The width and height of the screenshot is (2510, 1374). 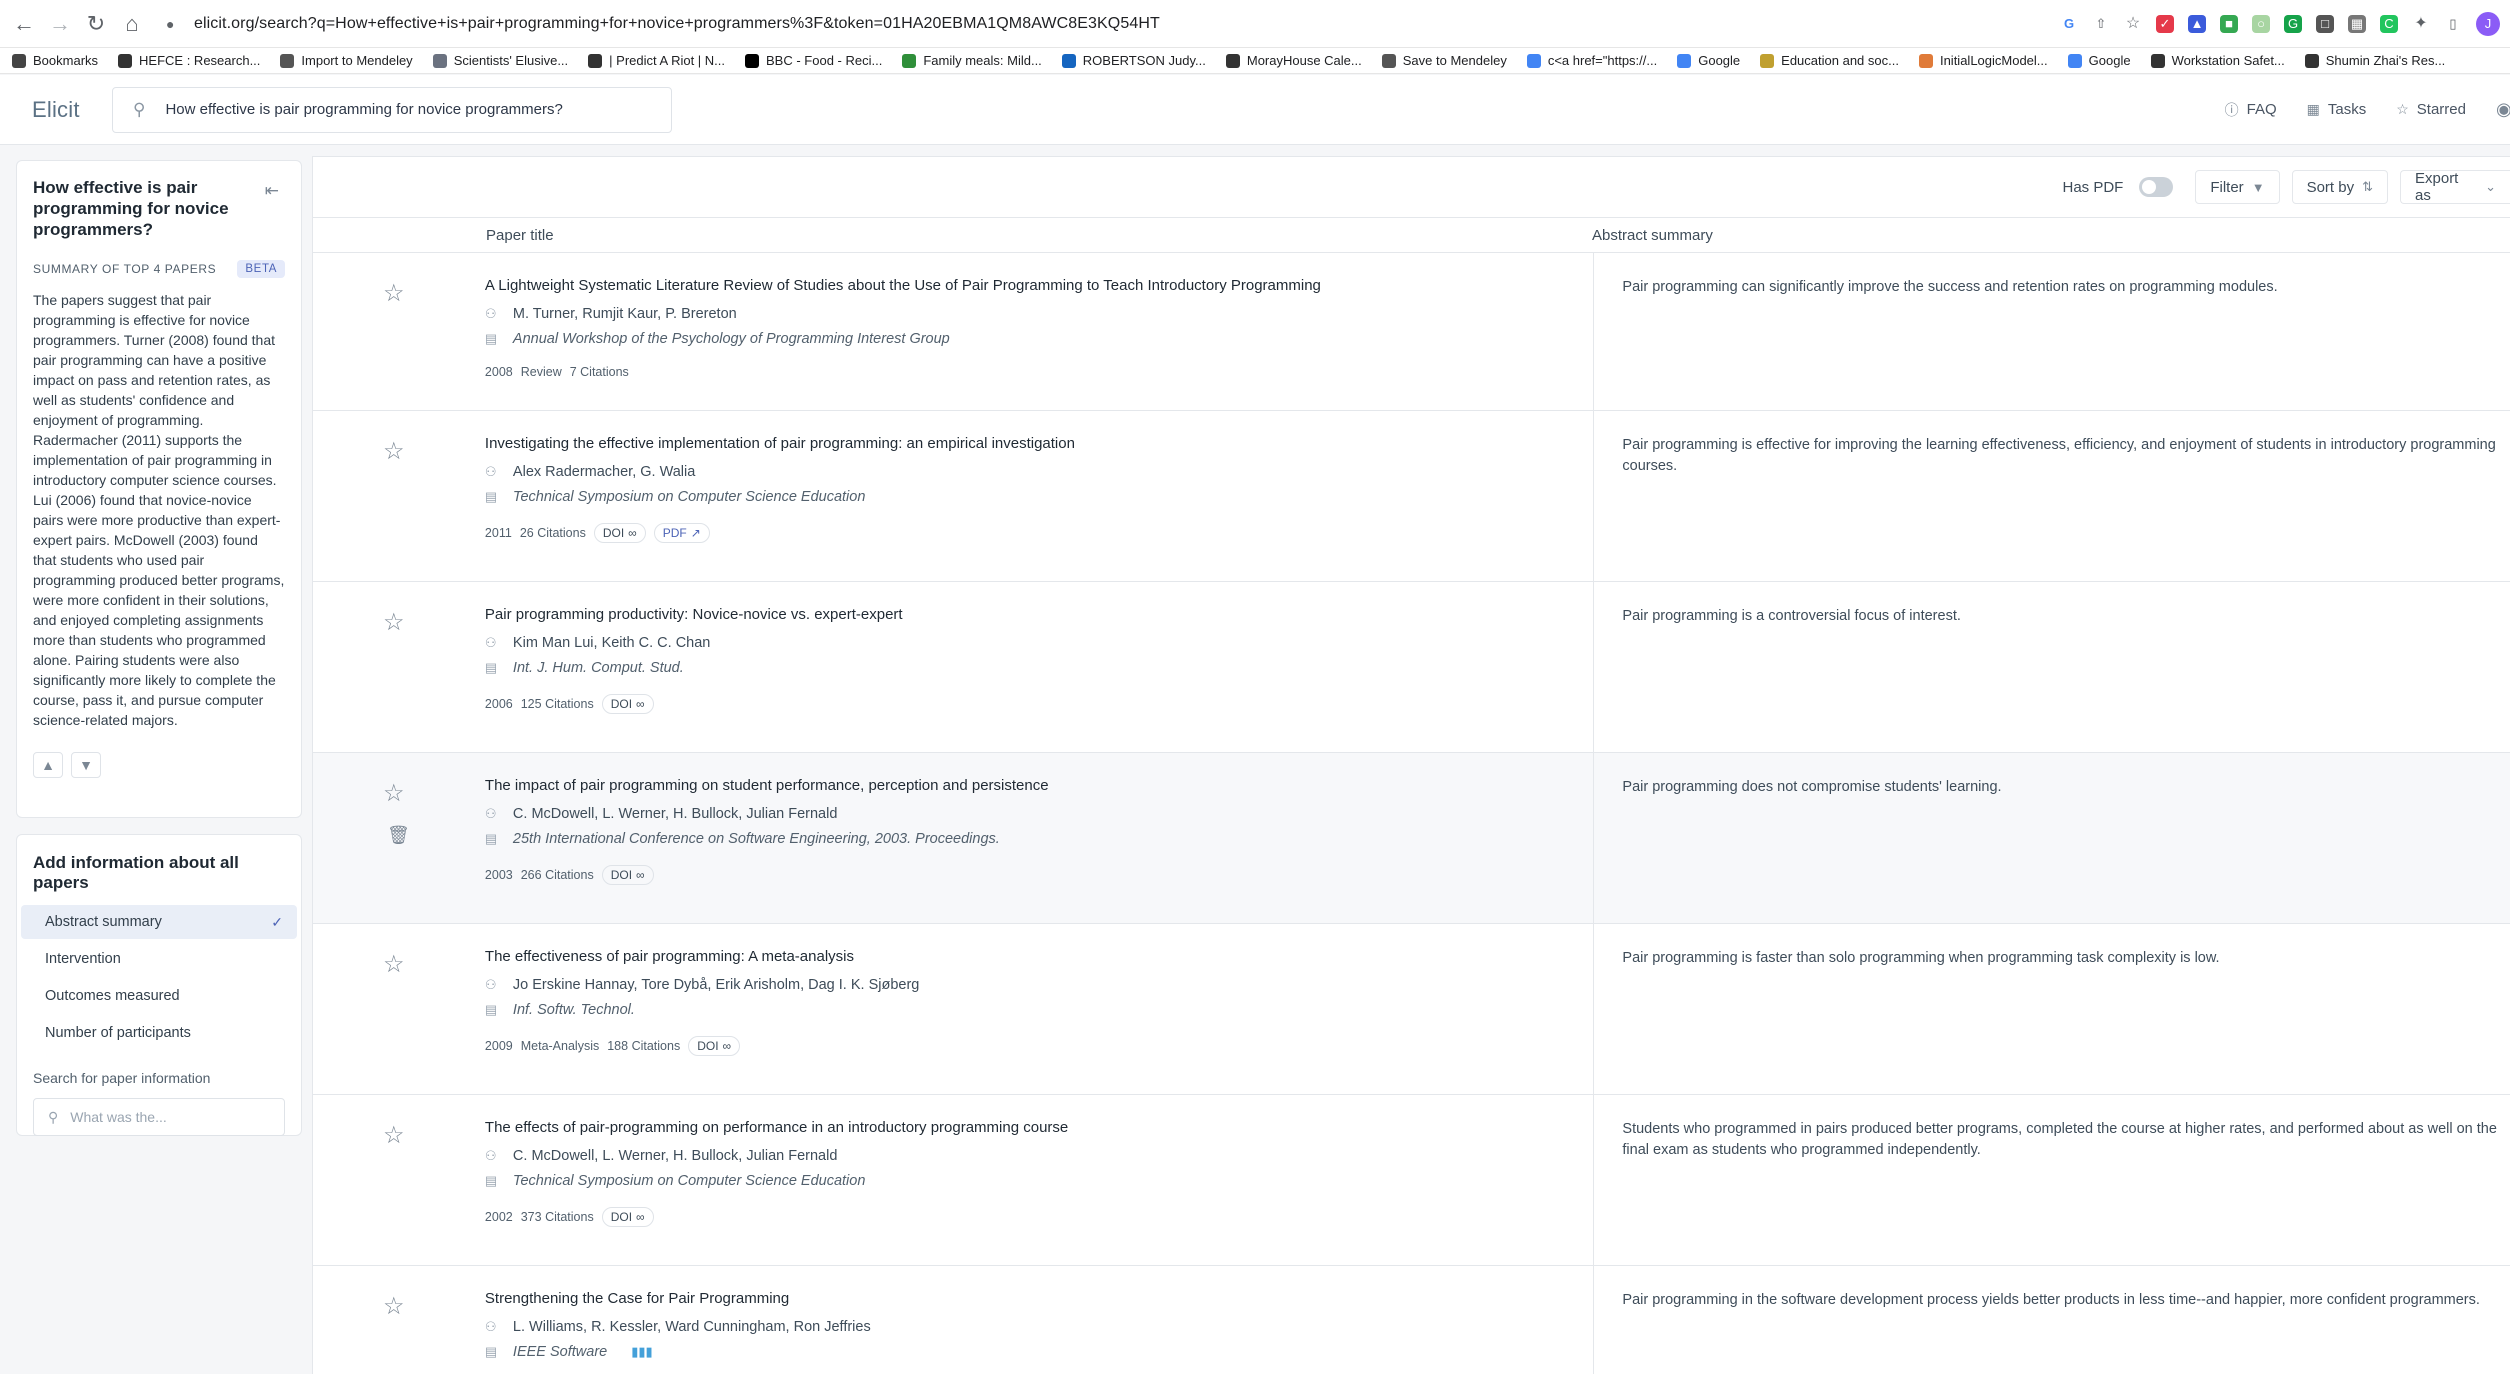 I want to click on bookmark-star-icon: ☆, so click(x=2133, y=23).